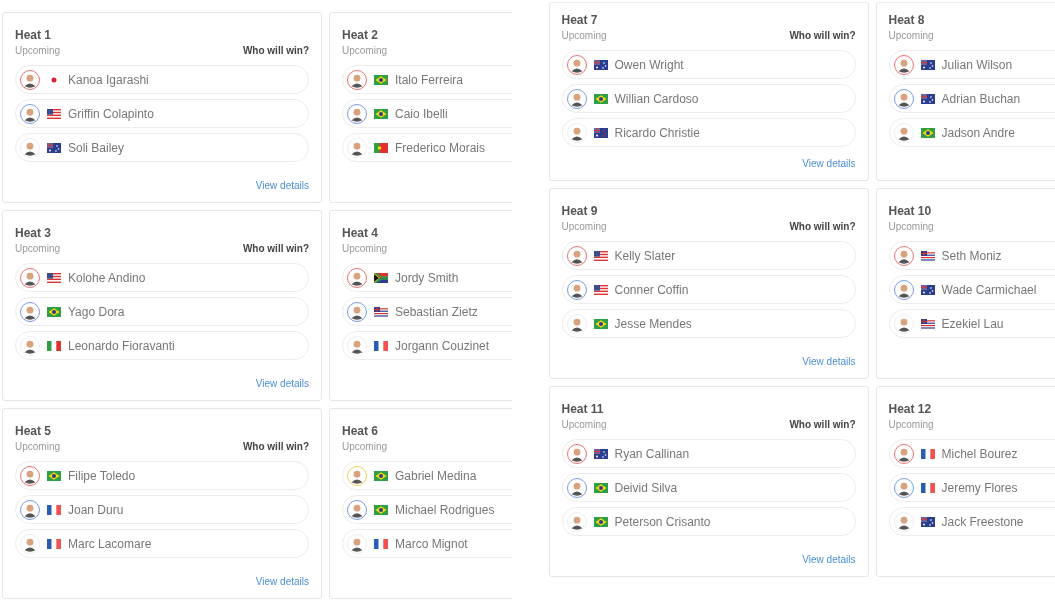  I want to click on surfer-name: Conner Coffin, so click(651, 289).